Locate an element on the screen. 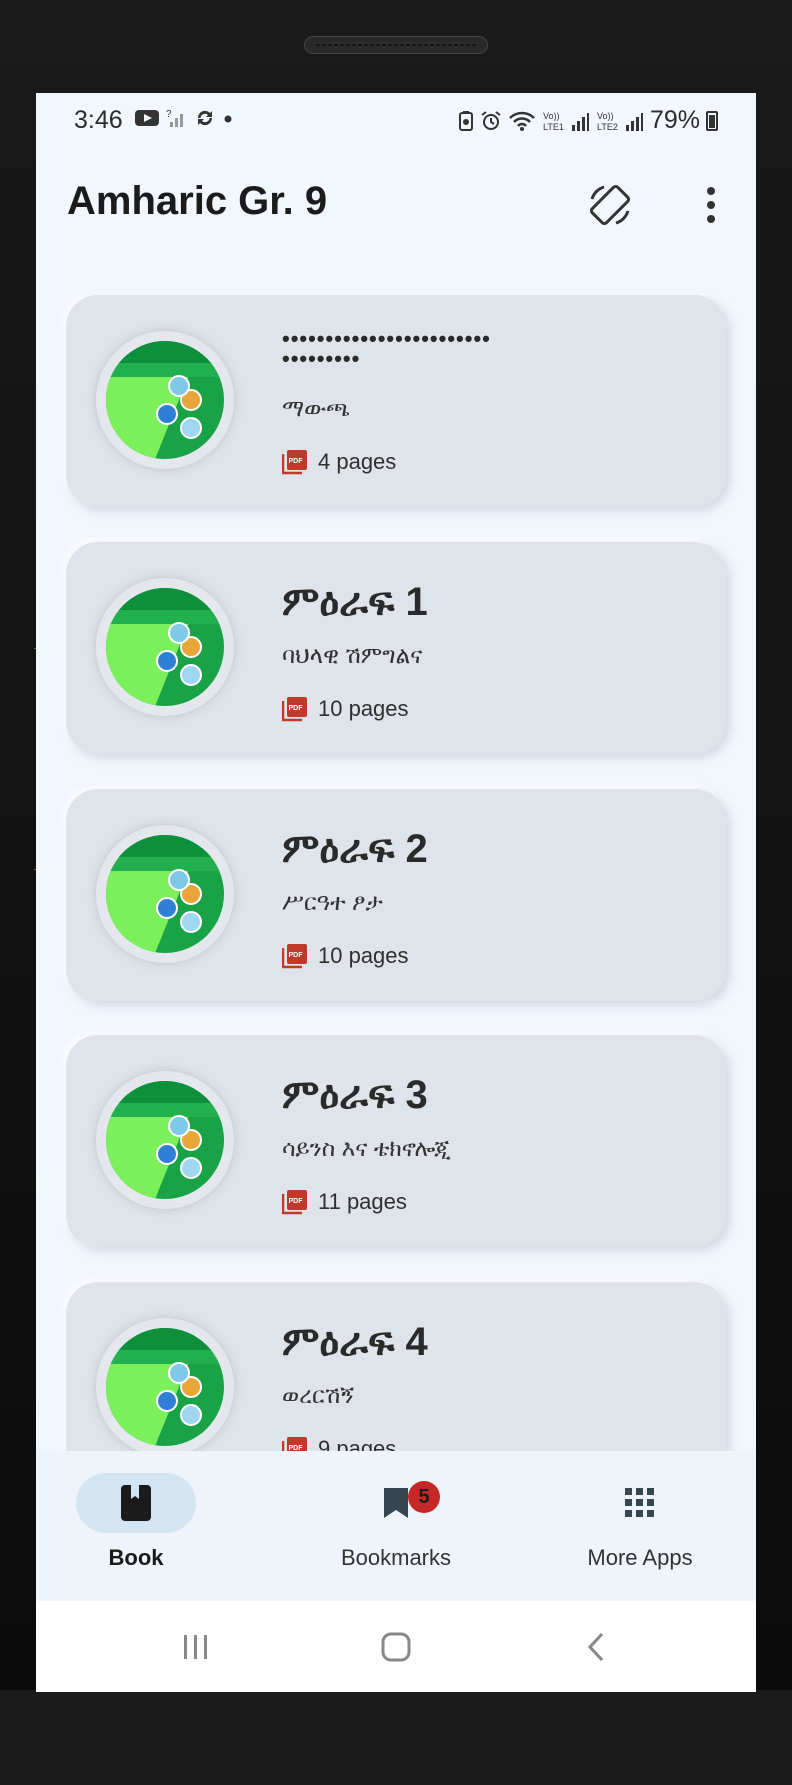  chapter-subtitle: ሥርዓተ ፆታ is located at coordinates (332, 902).